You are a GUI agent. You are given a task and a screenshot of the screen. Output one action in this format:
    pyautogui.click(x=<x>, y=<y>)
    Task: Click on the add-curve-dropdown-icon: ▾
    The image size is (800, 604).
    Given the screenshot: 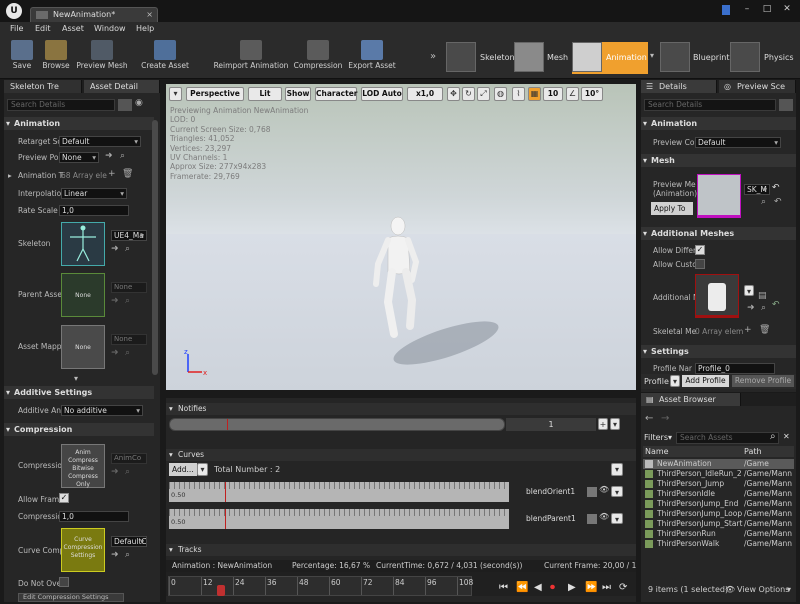 What is the action you would take?
    pyautogui.click(x=202, y=469)
    